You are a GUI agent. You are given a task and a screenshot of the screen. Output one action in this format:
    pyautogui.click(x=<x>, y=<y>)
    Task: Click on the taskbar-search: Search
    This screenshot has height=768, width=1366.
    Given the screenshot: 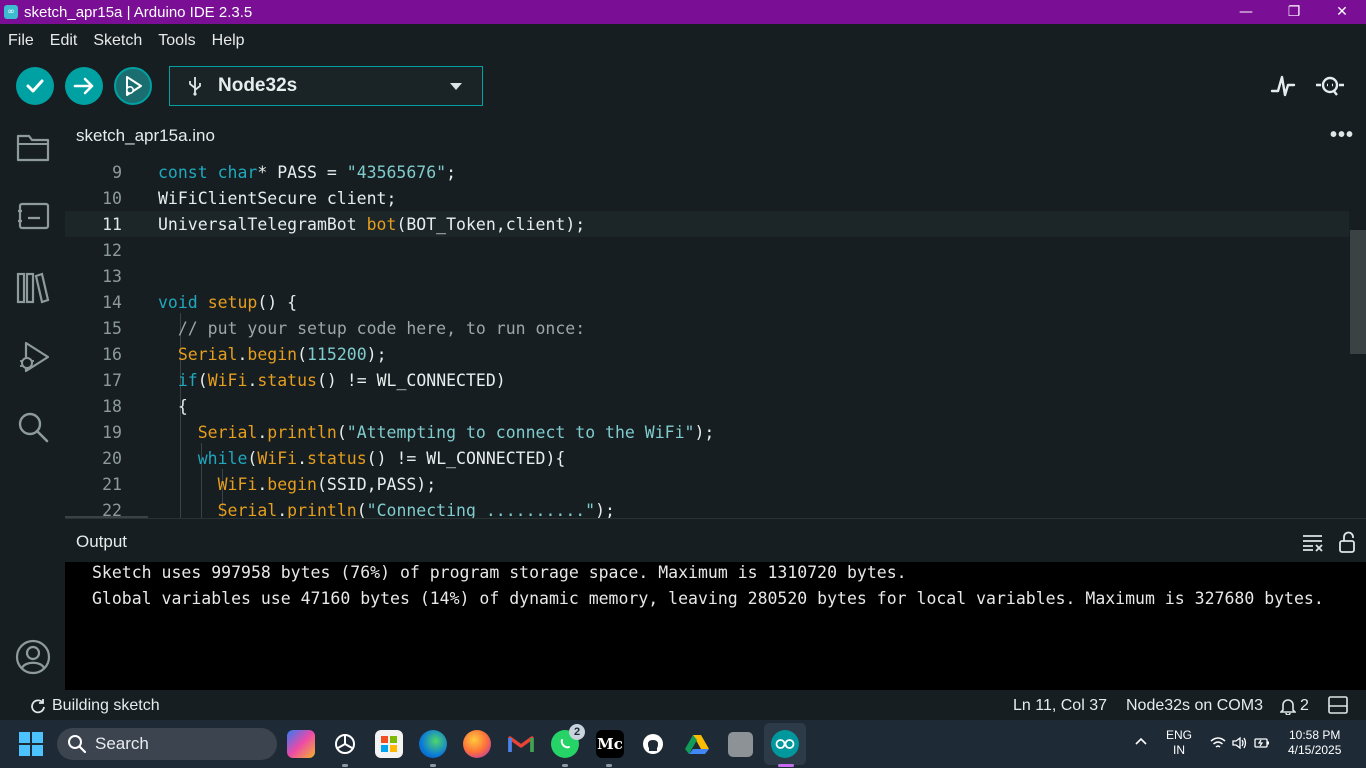 What is the action you would take?
    pyautogui.click(x=167, y=744)
    